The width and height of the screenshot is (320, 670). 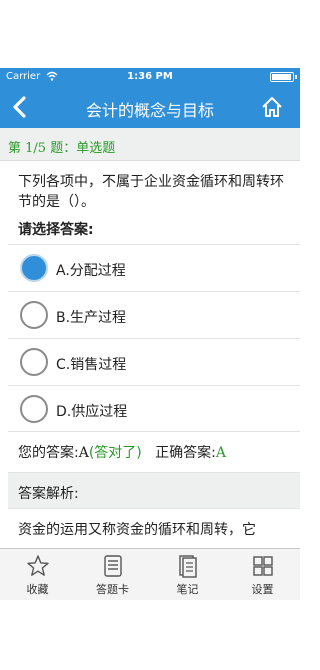 I want to click on tab-label: 设置, so click(x=262, y=589).